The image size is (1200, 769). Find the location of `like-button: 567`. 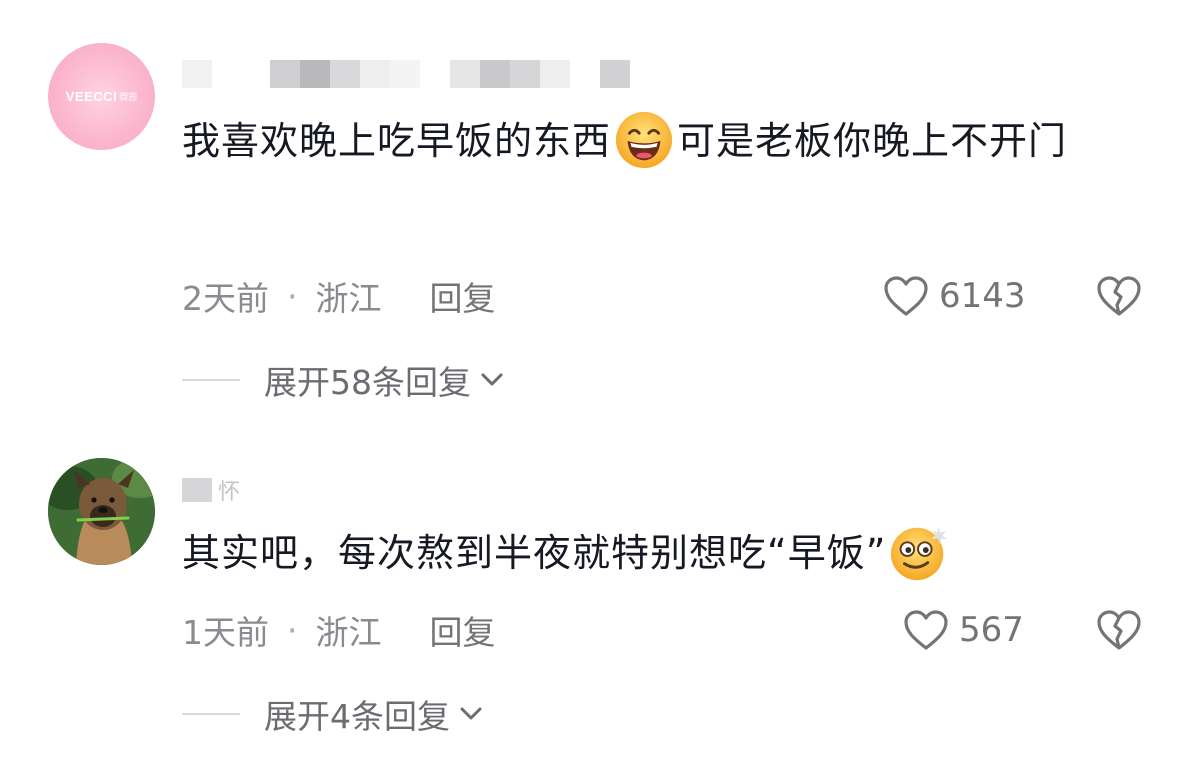

like-button: 567 is located at coordinates (963, 630).